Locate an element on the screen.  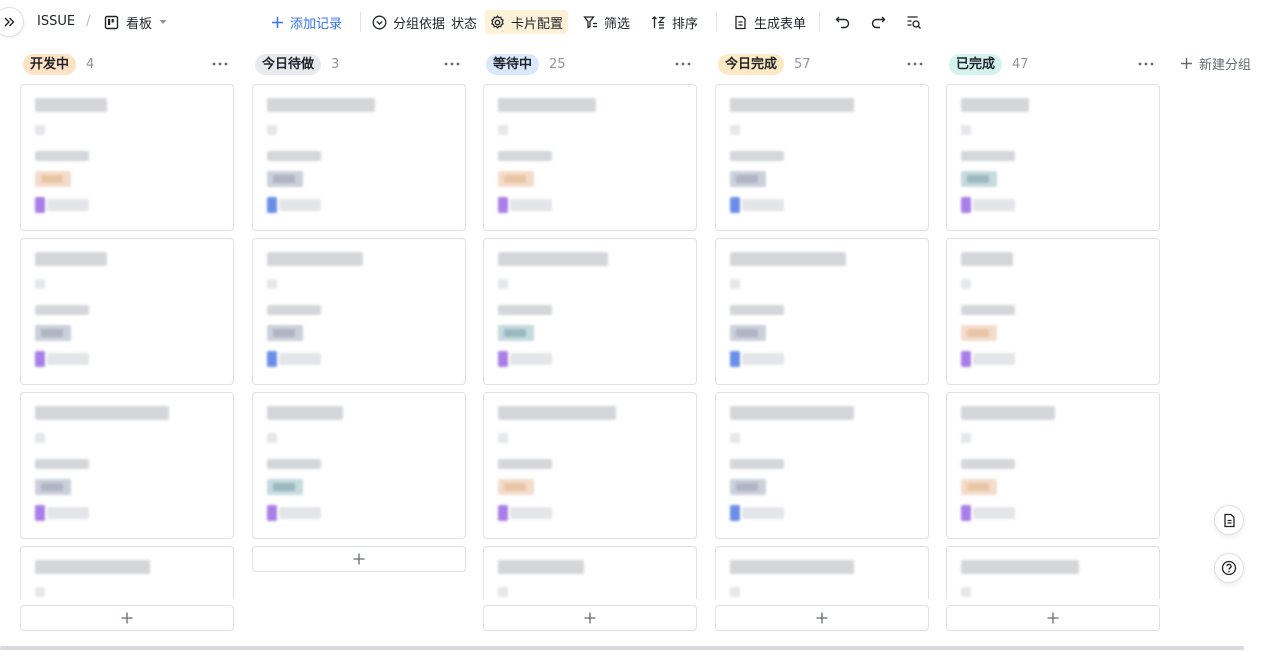
group-by-label: 分组依据 is located at coordinates (419, 24).